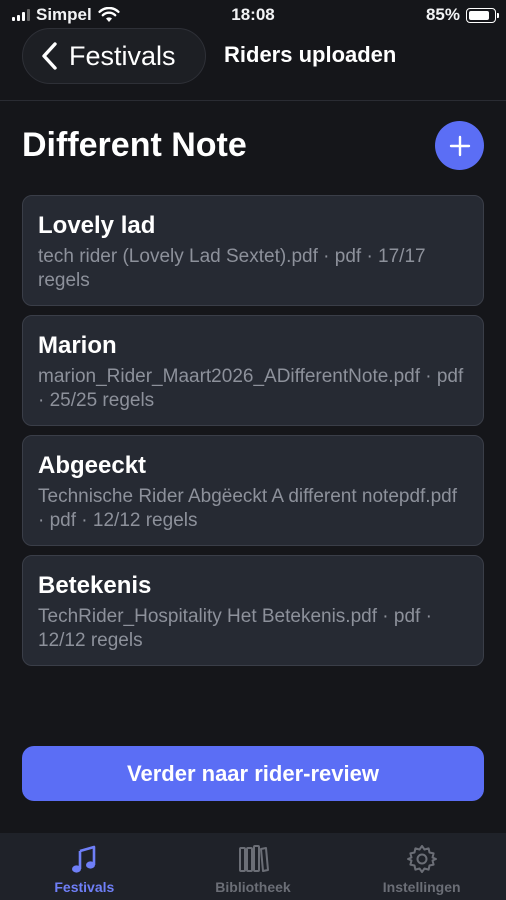  What do you see at coordinates (310, 54) in the screenshot?
I see `nav-title: Riders uploaden` at bounding box center [310, 54].